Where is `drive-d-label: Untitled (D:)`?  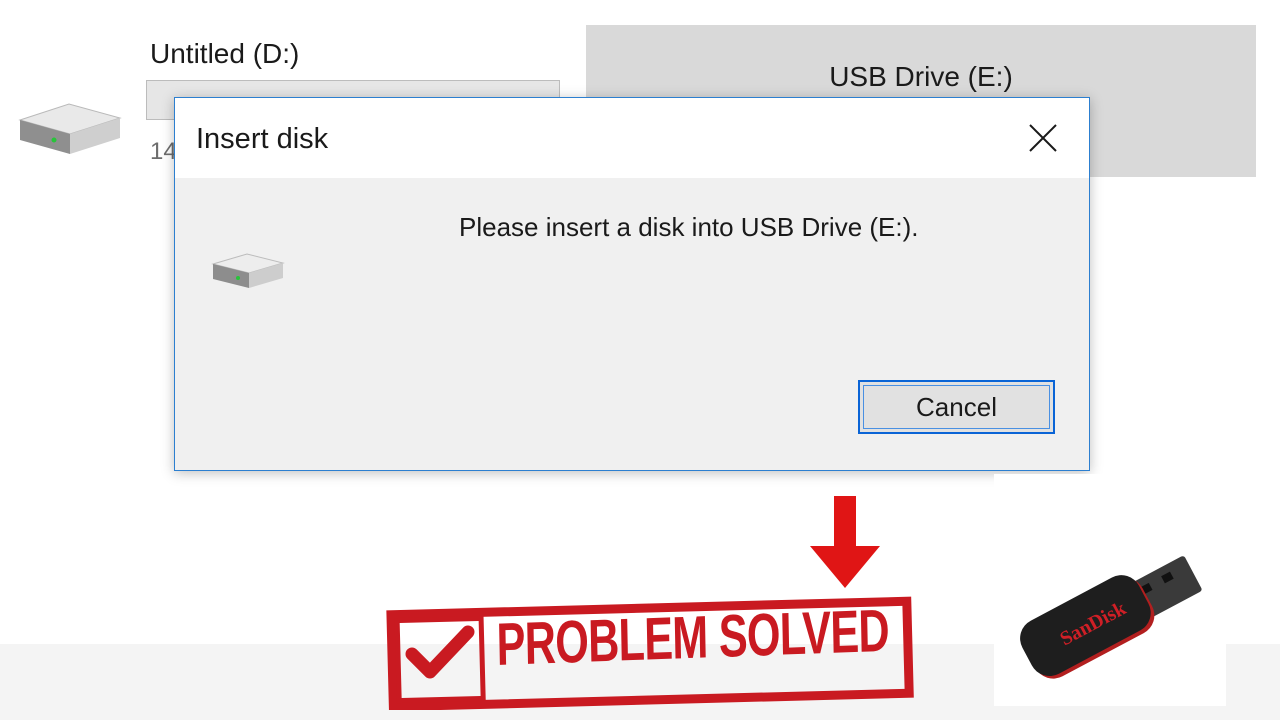
drive-d-label: Untitled (D:) is located at coordinates (224, 54).